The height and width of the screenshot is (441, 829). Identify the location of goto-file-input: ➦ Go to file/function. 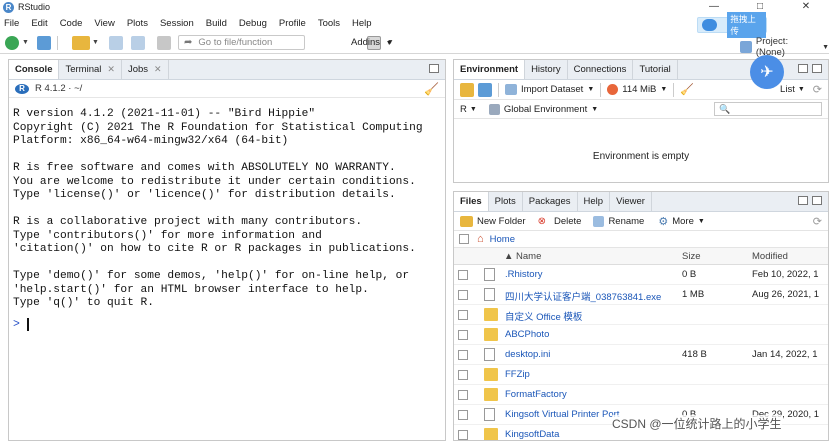
(241, 42).